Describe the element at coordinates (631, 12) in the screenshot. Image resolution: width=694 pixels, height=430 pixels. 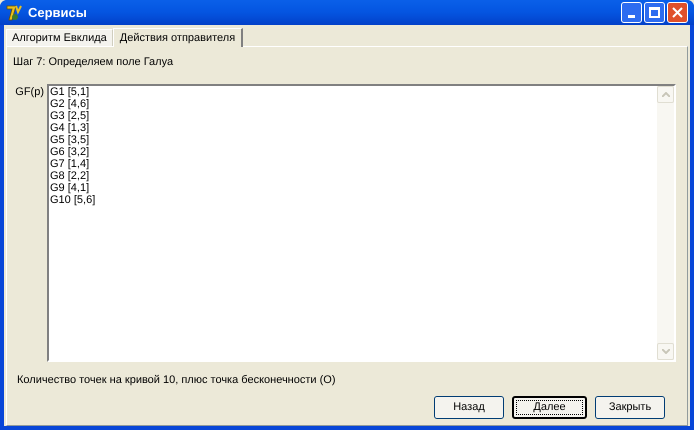
I see `minimize-button` at that location.